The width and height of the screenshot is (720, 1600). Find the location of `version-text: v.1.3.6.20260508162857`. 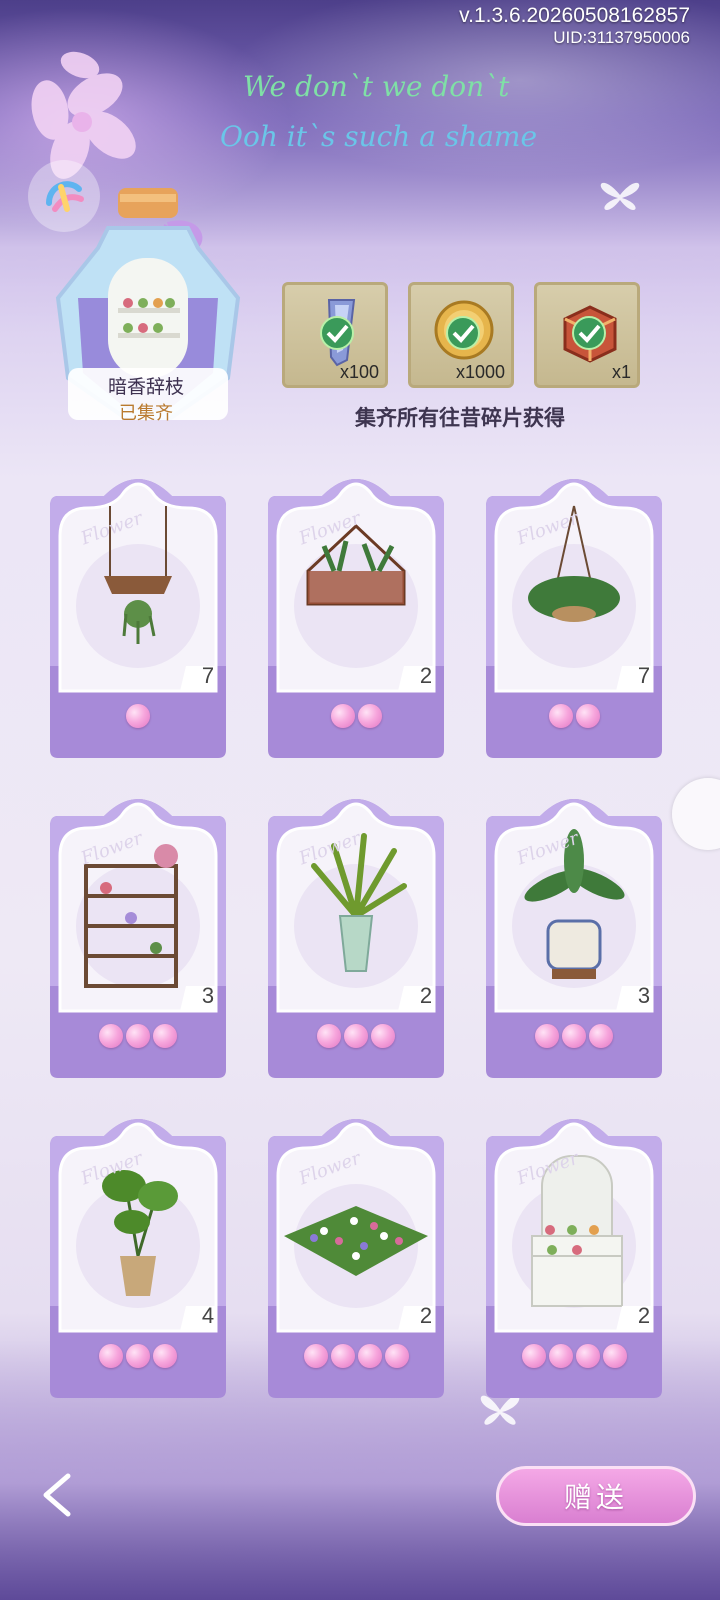

version-text: v.1.3.6.20260508162857 is located at coordinates (574, 15).